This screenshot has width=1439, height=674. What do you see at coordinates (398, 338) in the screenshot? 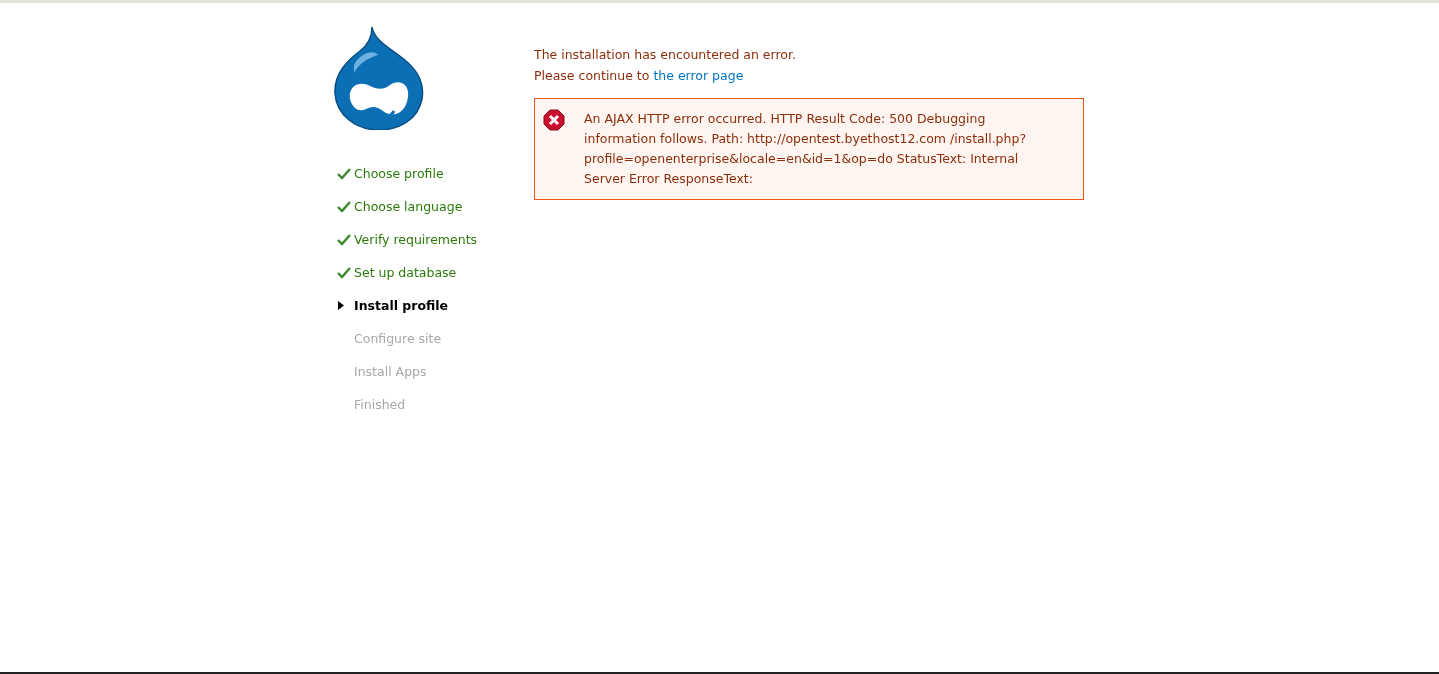
I see `step-label: Configure site` at bounding box center [398, 338].